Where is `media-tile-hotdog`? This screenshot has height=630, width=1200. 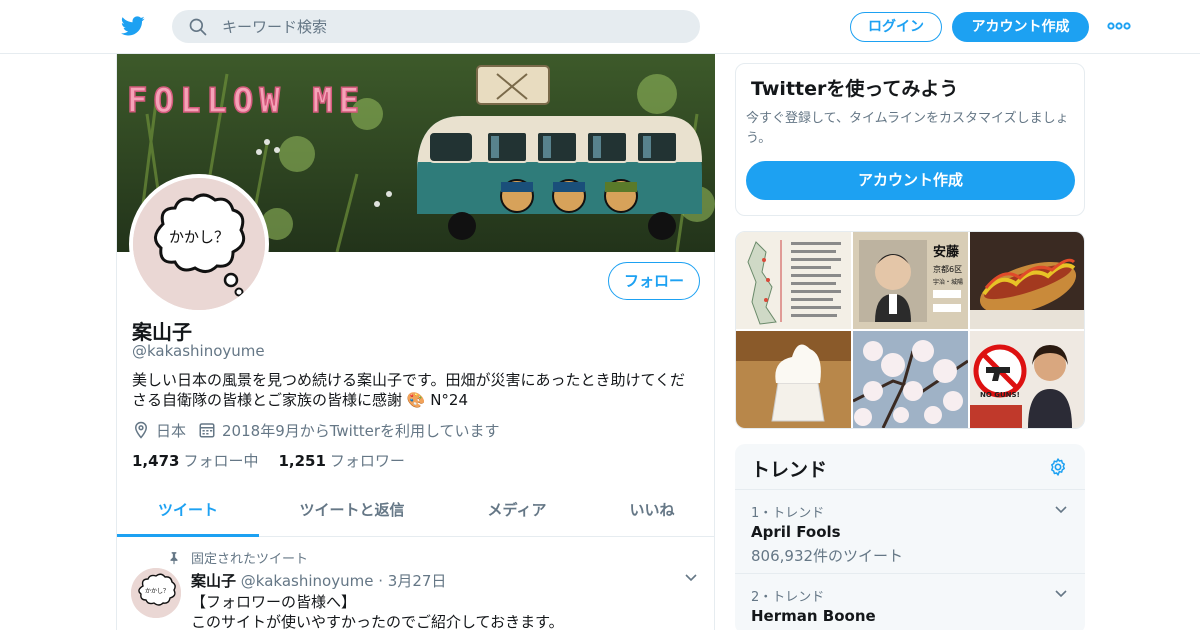 media-tile-hotdog is located at coordinates (1027, 280).